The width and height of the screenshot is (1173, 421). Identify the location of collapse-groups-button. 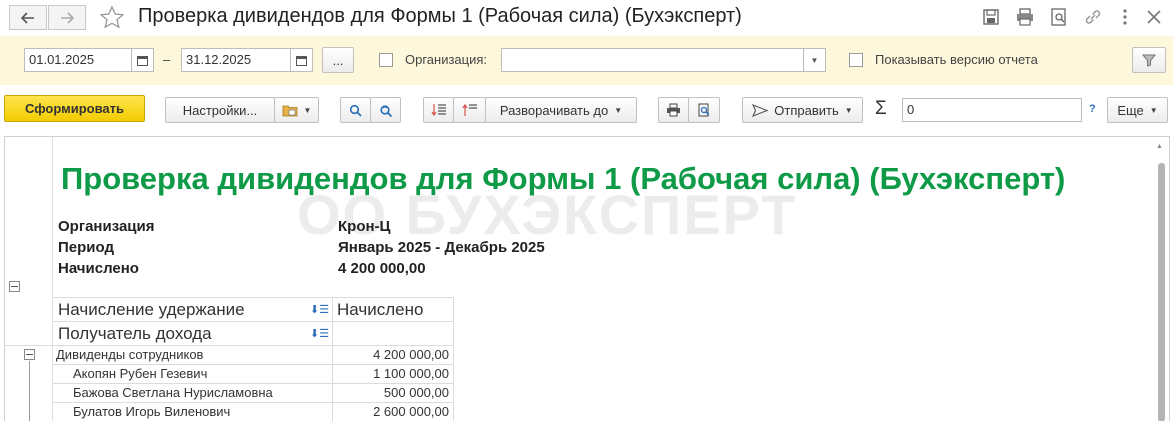
(438, 110).